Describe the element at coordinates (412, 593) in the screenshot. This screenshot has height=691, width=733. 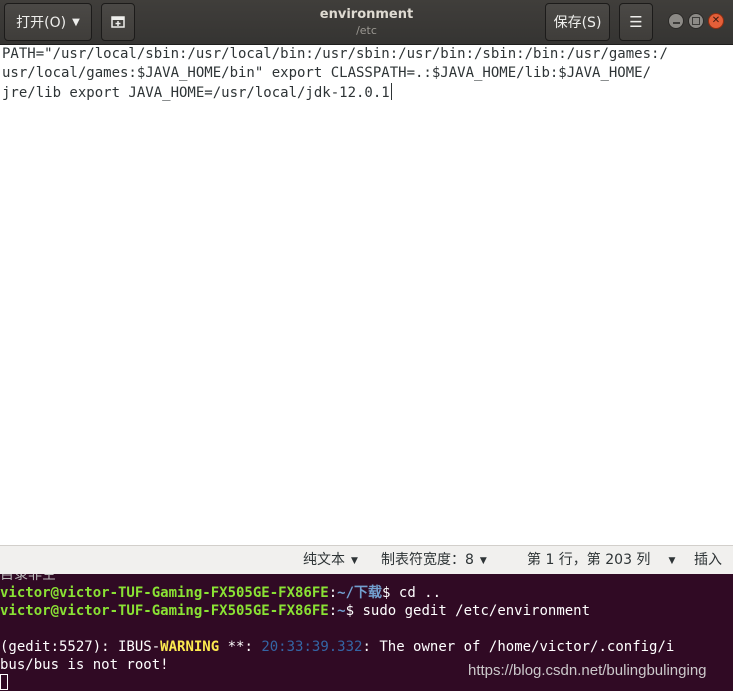
I see `terminal-command: $ cd ..` at that location.